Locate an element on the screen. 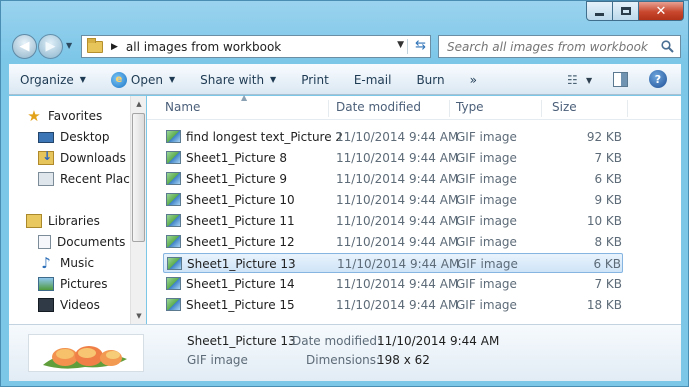 This screenshot has height=387, width=689. address-path: all images from workbook is located at coordinates (203, 47).